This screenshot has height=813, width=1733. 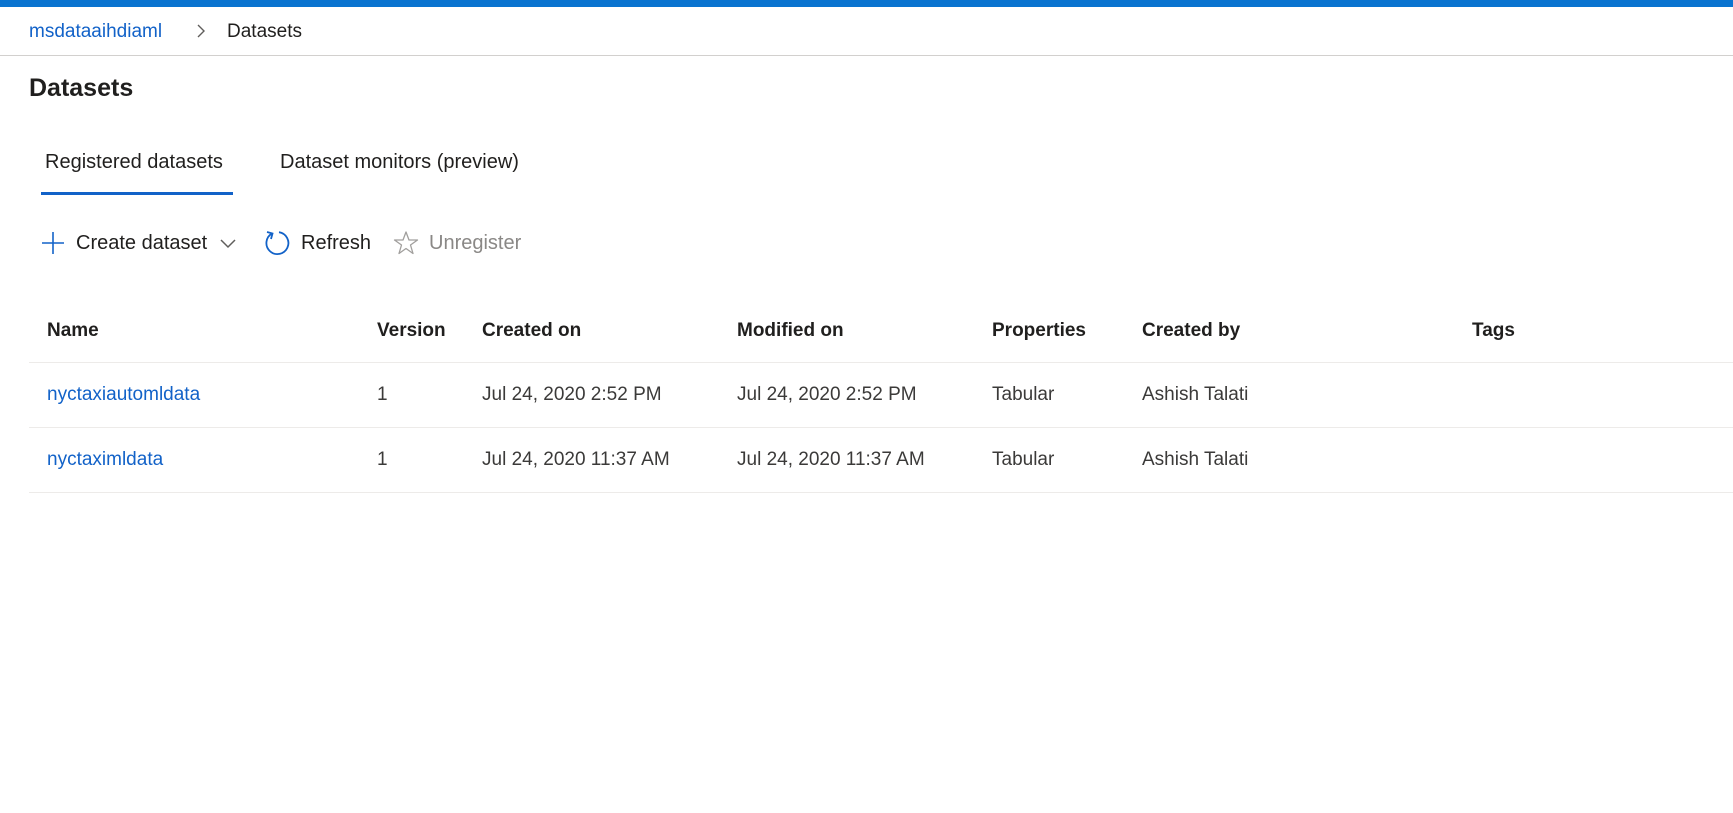 I want to click on unregister-label: Unregister, so click(x=475, y=242).